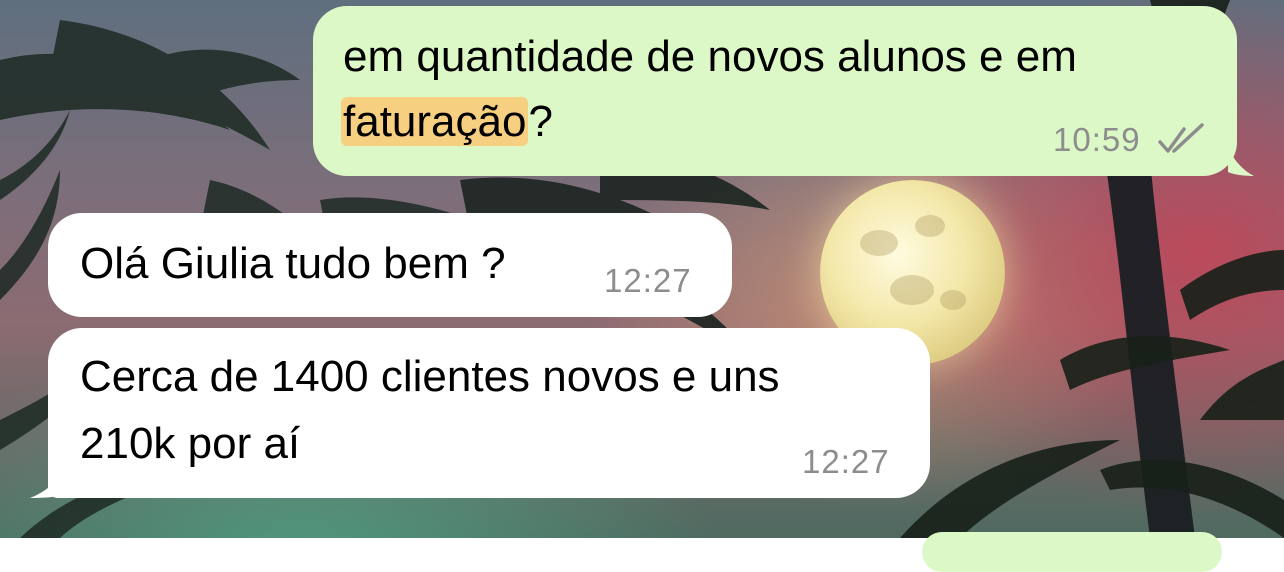 The width and height of the screenshot is (1284, 572). I want to click on message-text-line: 210k por aí, so click(190, 443).